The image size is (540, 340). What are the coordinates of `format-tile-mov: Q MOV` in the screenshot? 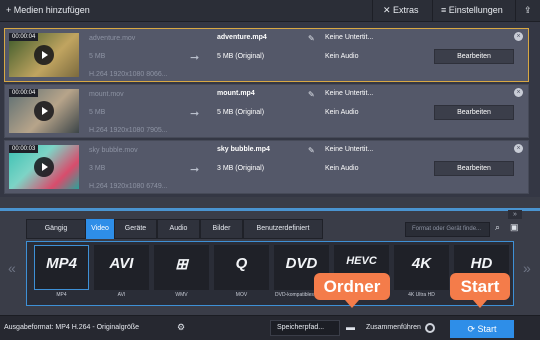 It's located at (241, 274).